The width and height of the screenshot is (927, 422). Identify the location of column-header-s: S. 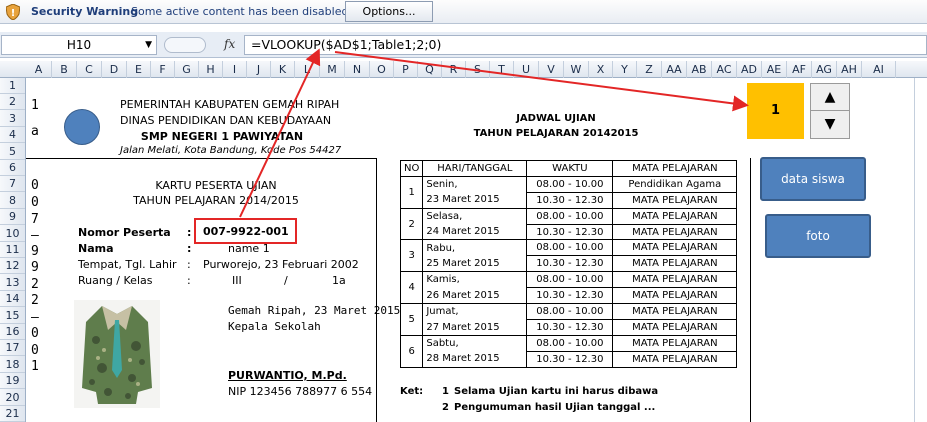
(478, 69).